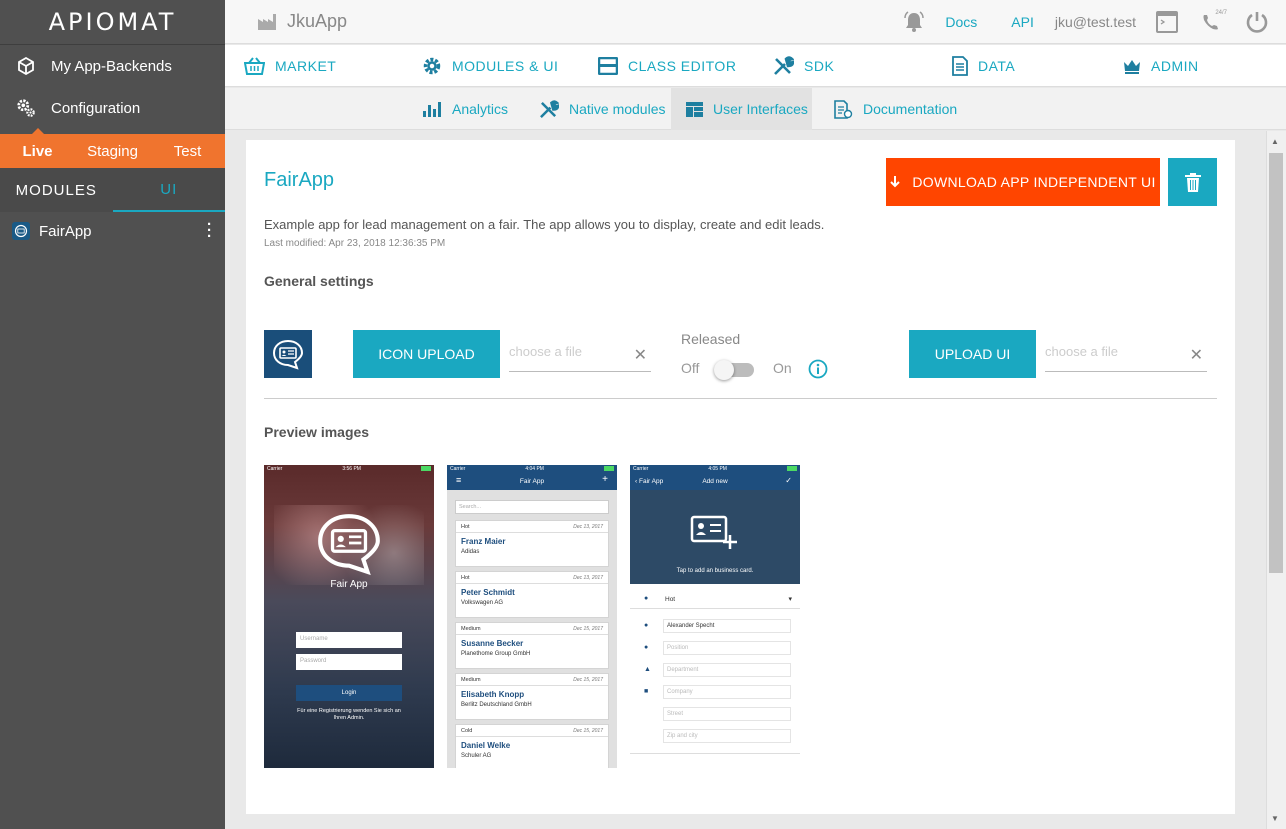 Image resolution: width=1286 pixels, height=829 pixels. Describe the element at coordinates (1276, 363) in the screenshot. I see `scrollbar-thumb` at that location.